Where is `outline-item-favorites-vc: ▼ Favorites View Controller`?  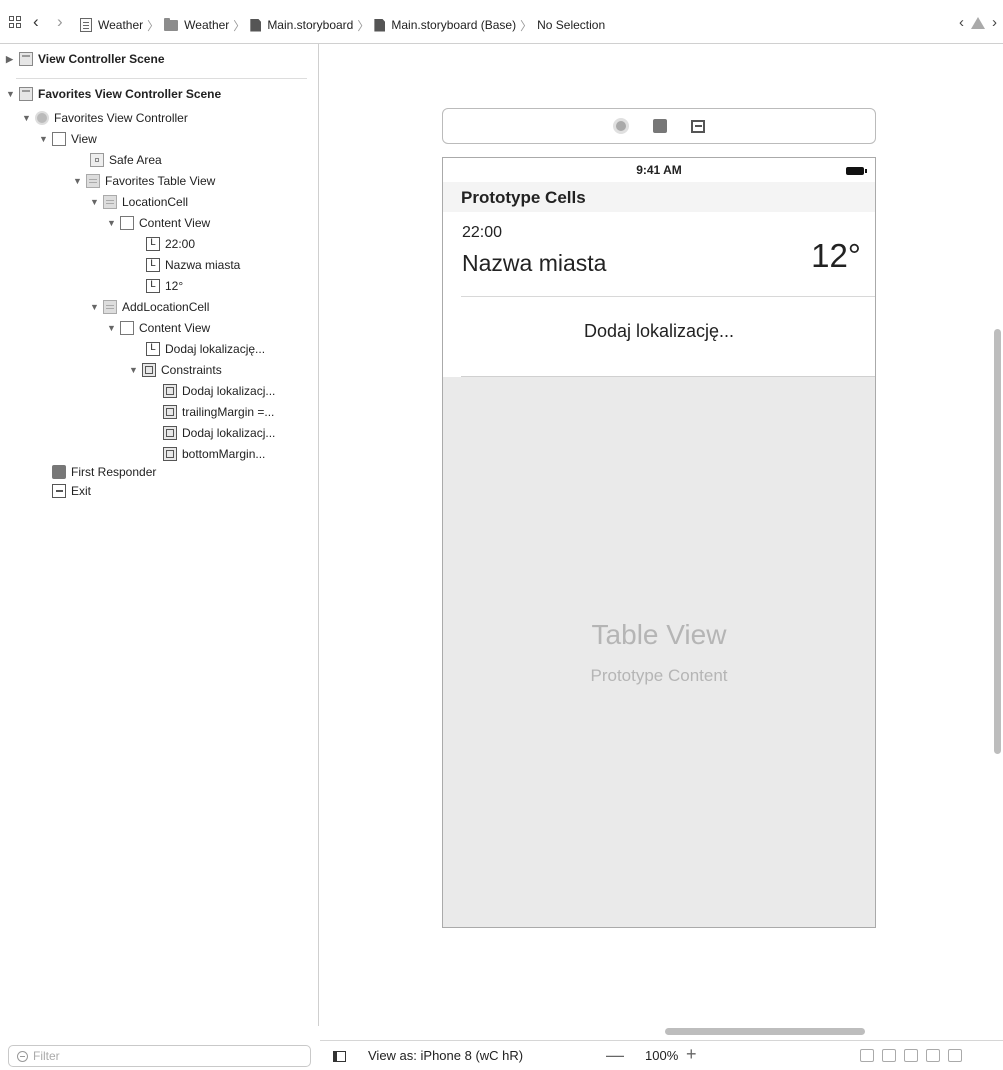 outline-item-favorites-vc: ▼ Favorites View Controller is located at coordinates (105, 118).